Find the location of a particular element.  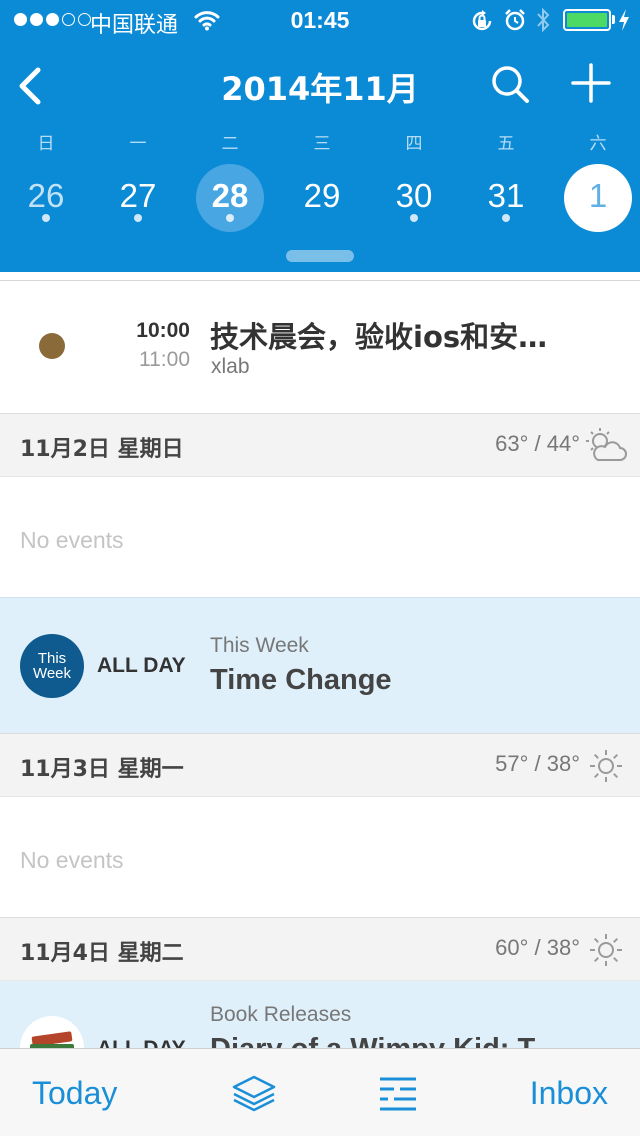

battery-tip is located at coordinates (613, 19).